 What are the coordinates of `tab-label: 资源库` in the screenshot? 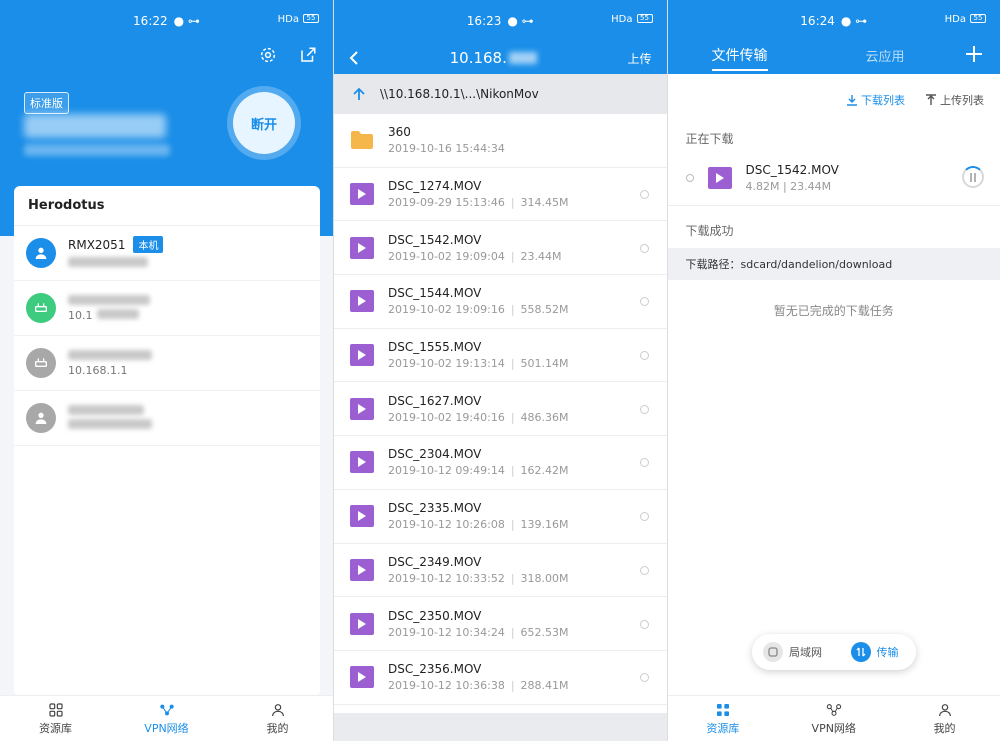 It's located at (55, 728).